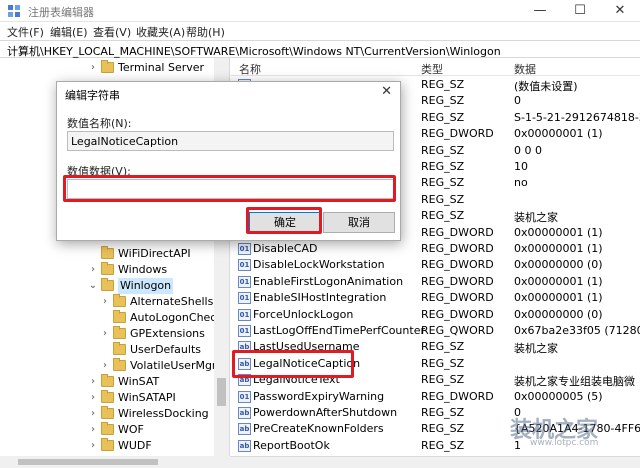 Image resolution: width=640 pixels, height=468 pixels. What do you see at coordinates (320, 11) in the screenshot?
I see `title-bar: 注册表编辑器 — ☐ ✕` at bounding box center [320, 11].